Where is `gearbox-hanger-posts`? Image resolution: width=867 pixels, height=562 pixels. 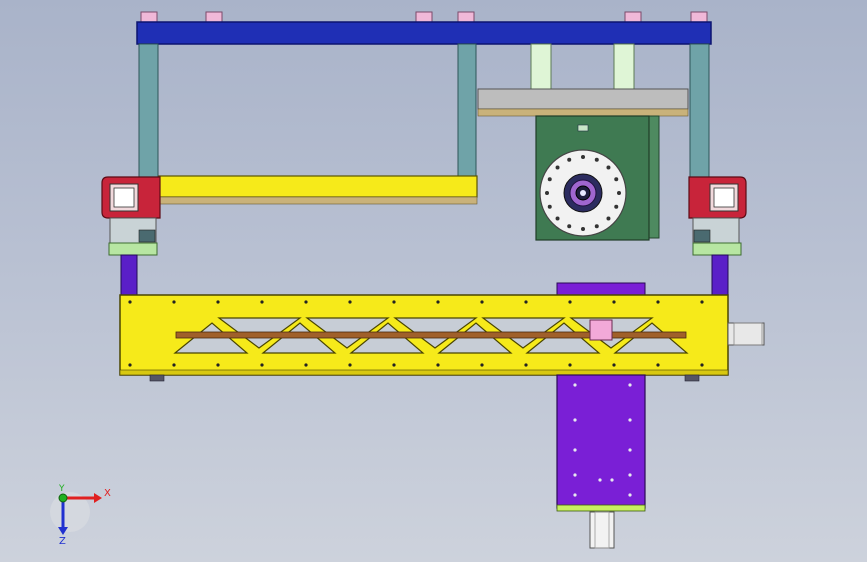
gearbox-hanger-posts is located at coordinates (582, 66).